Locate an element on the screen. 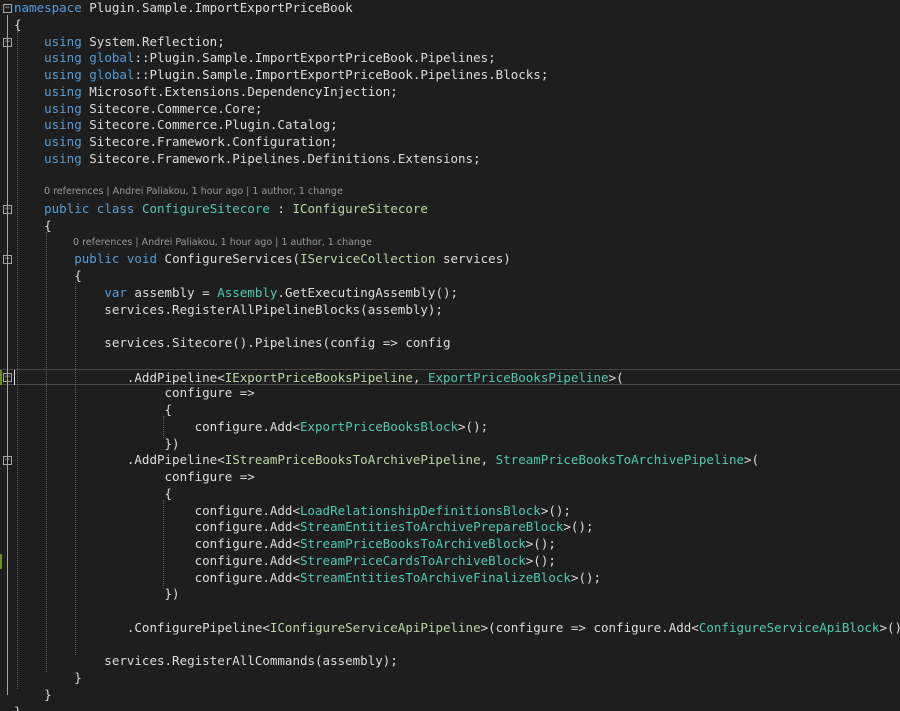  text-token: System.Reflection; is located at coordinates (153, 41).